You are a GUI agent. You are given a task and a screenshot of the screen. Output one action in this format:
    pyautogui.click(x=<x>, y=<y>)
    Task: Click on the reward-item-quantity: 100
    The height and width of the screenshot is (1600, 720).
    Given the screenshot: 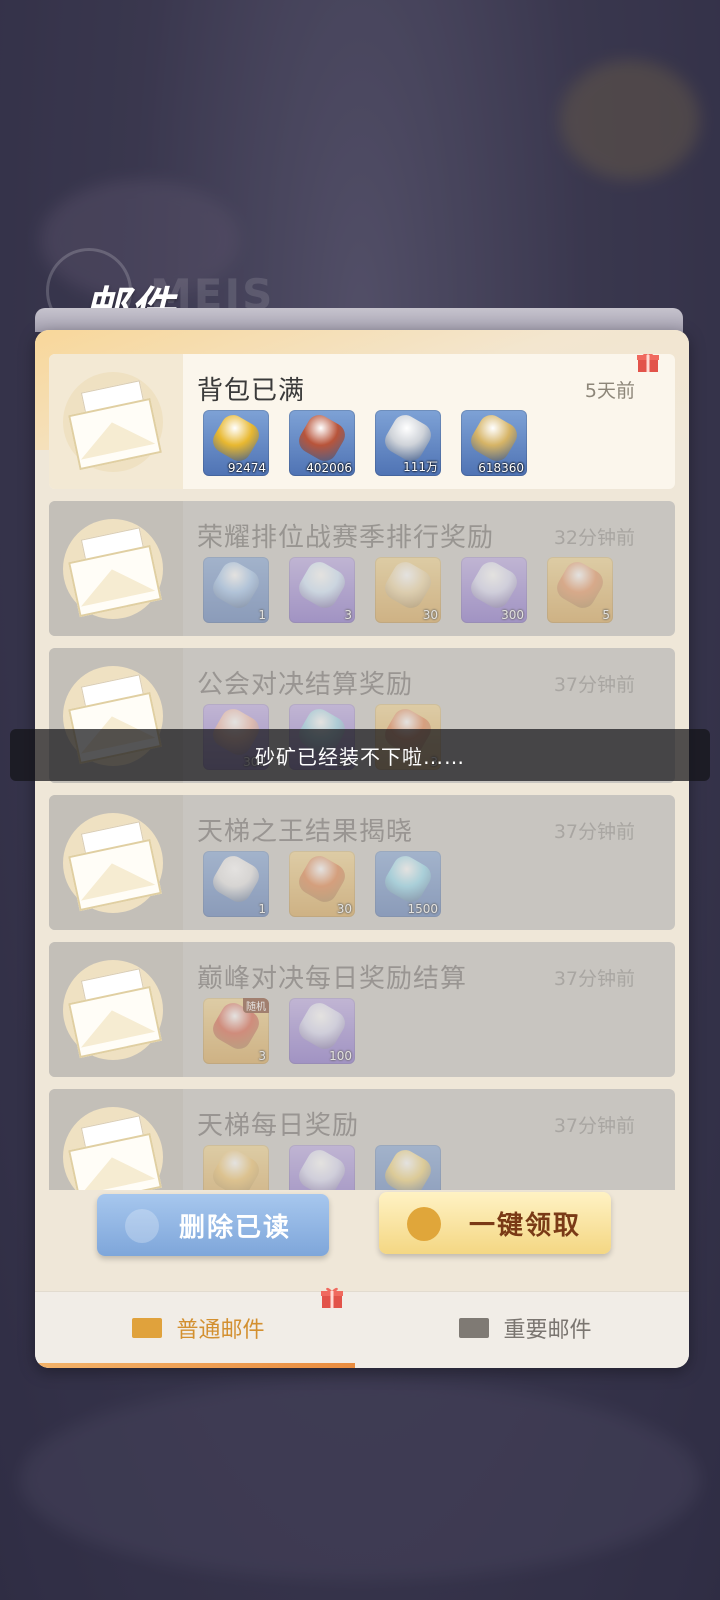 What is the action you would take?
    pyautogui.click(x=340, y=1056)
    